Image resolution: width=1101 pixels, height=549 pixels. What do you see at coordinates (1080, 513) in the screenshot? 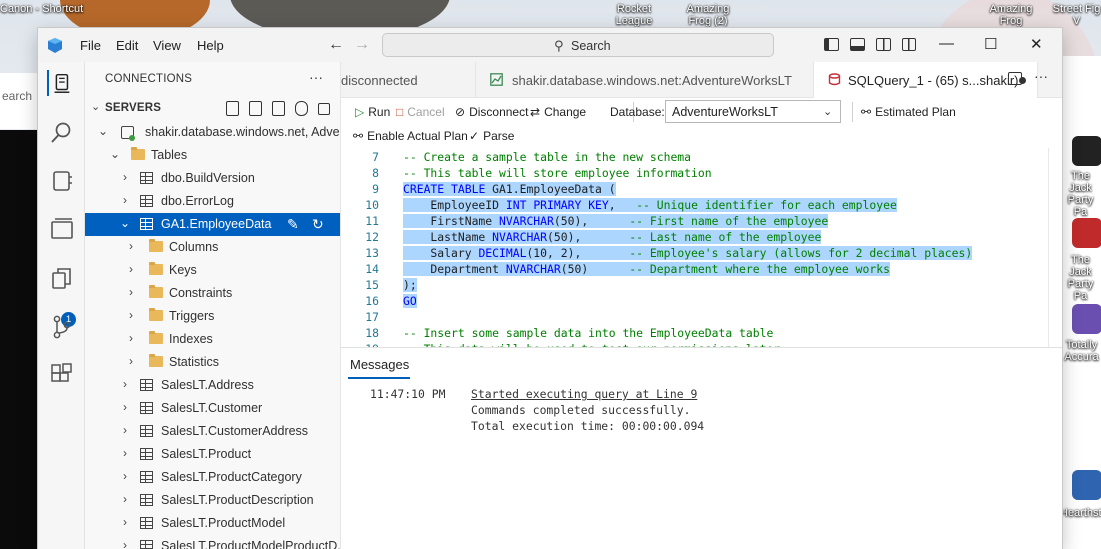
I see `desktop-label: Hearthst` at bounding box center [1080, 513].